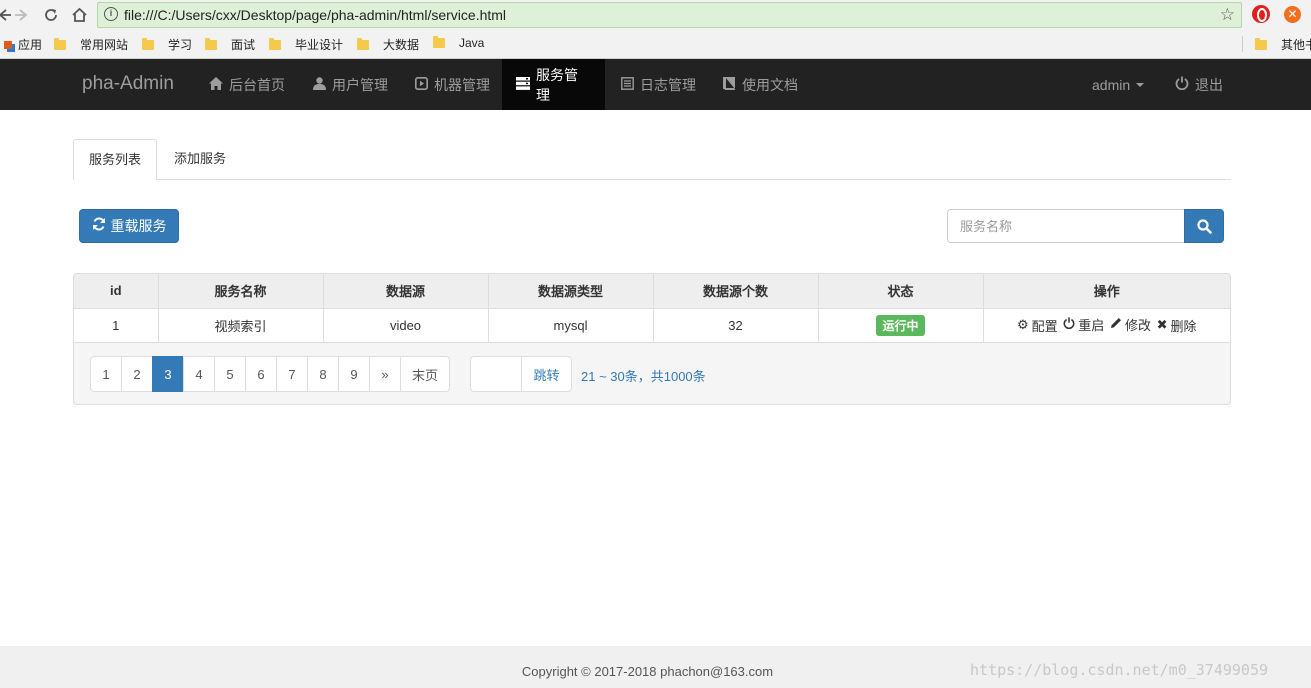  What do you see at coordinates (138, 226) in the screenshot?
I see `reload-label: 重载服务` at bounding box center [138, 226].